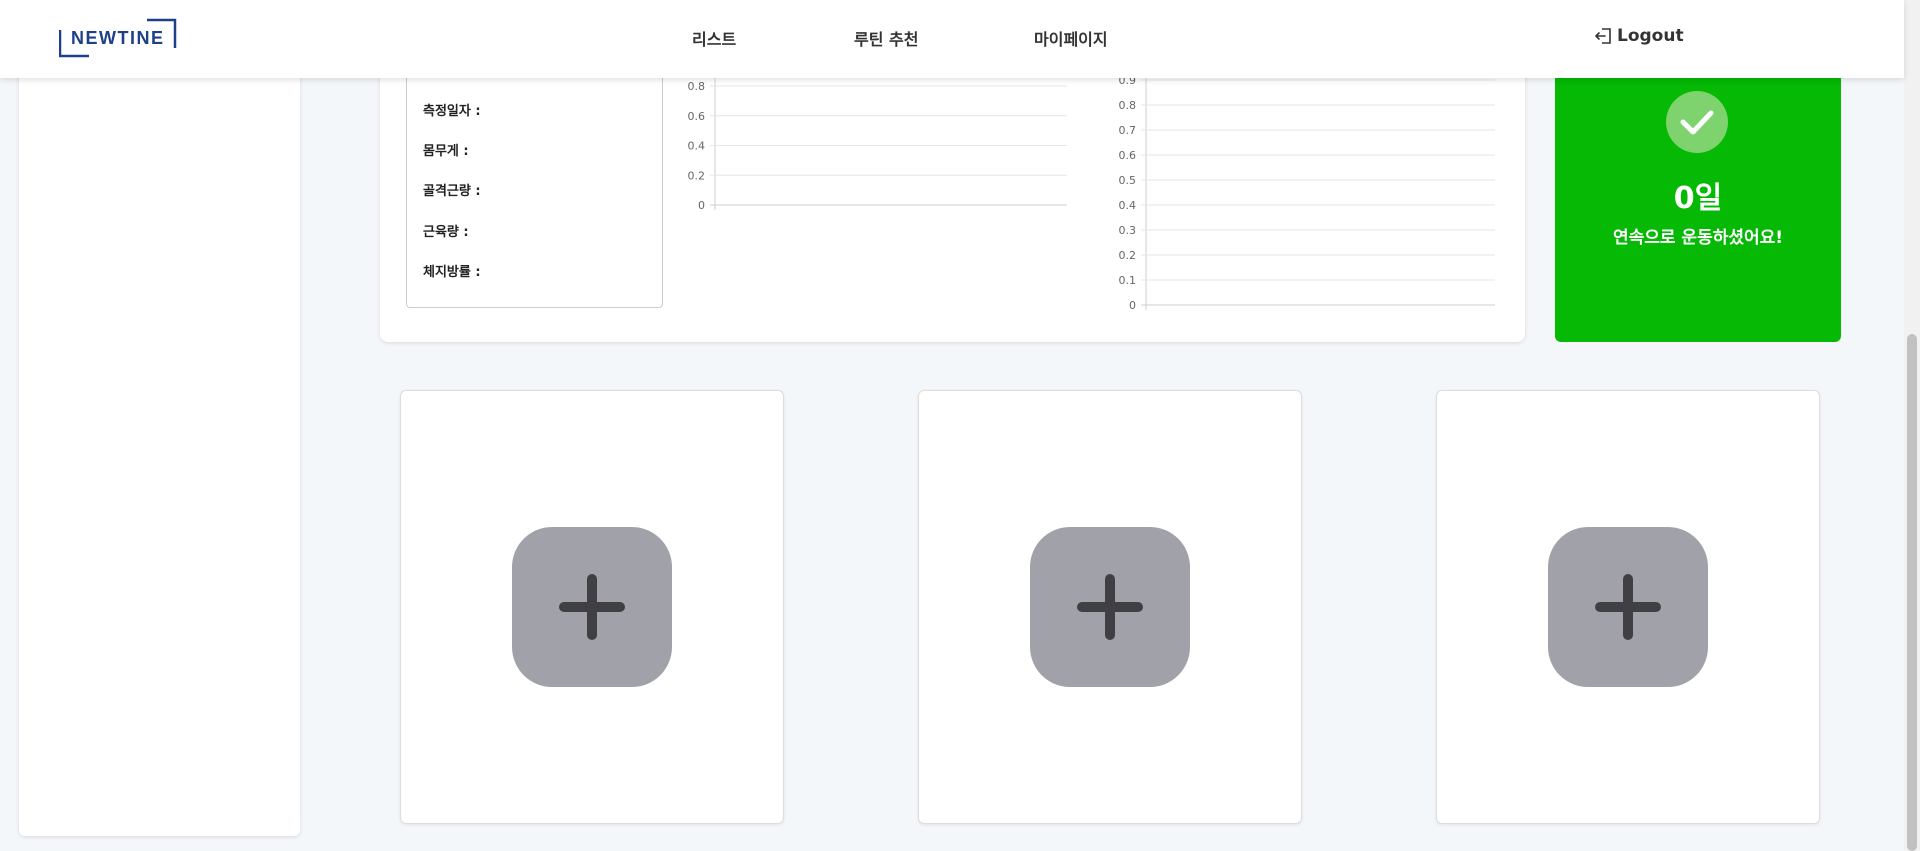  Describe the element at coordinates (877, 145) in the screenshot. I see `chart-left: 0 0.2 0.4 0.6 0.8` at that location.